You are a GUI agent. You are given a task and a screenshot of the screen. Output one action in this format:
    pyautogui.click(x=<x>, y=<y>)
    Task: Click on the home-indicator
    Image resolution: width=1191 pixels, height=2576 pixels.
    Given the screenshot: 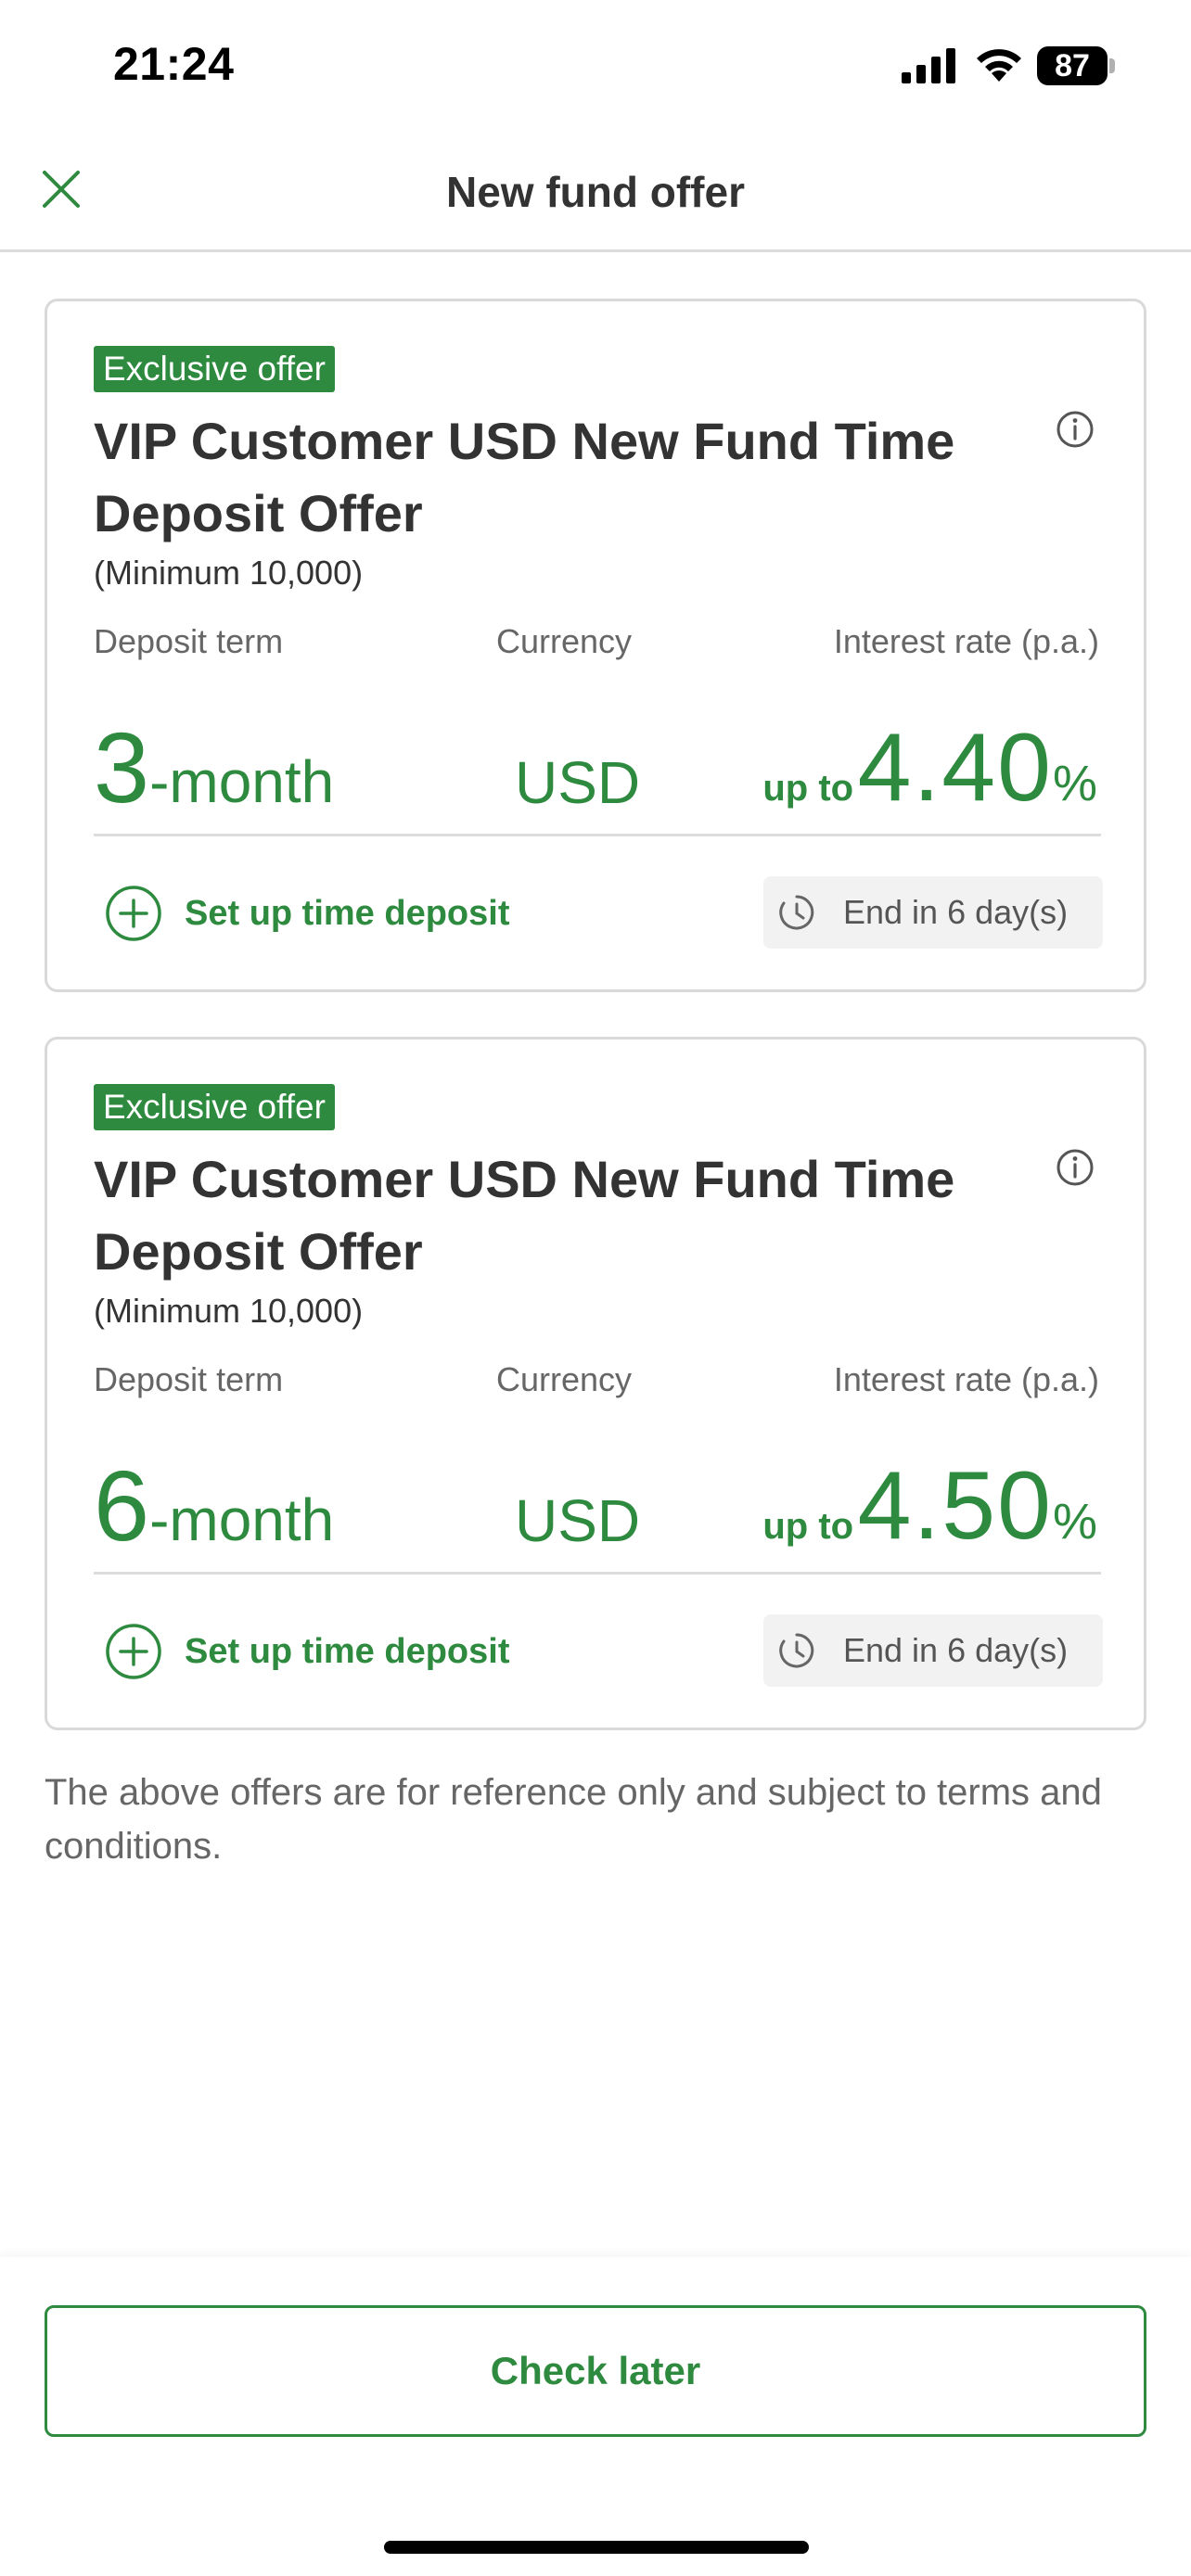 What is the action you would take?
    pyautogui.click(x=597, y=2547)
    